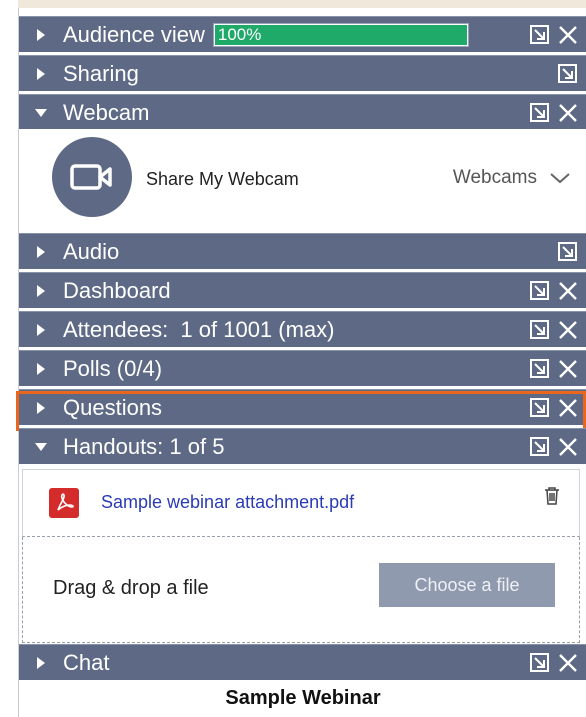 This screenshot has height=717, width=586. Describe the element at coordinates (117, 290) in the screenshot. I see `panel-label: Dashboard` at that location.